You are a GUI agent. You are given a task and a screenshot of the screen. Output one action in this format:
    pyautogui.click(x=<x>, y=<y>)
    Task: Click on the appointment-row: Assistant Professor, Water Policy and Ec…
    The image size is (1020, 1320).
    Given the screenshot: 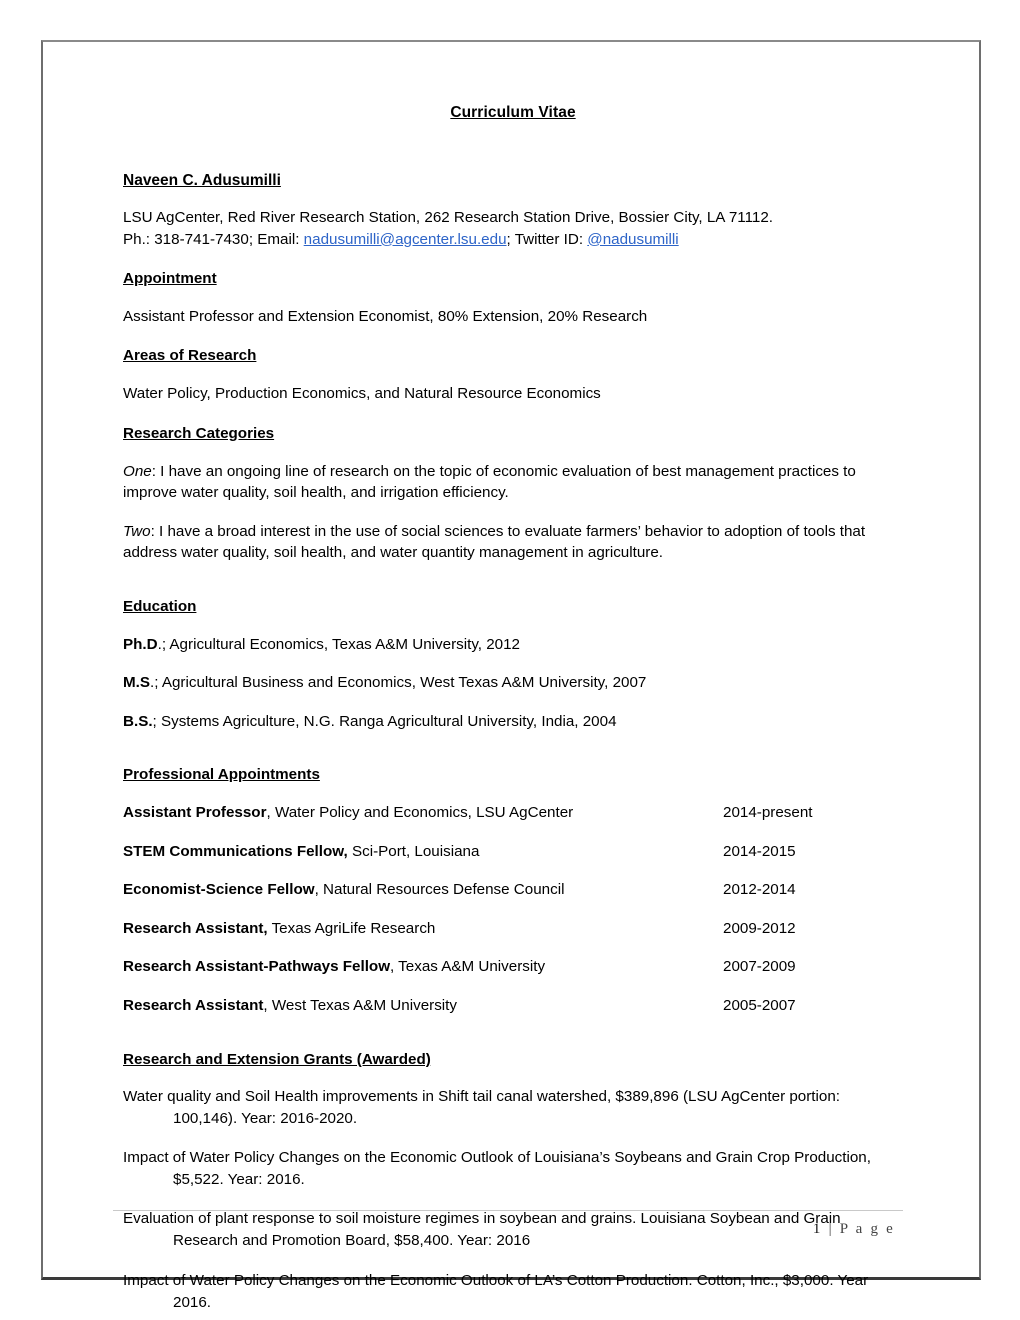 What is the action you would take?
    pyautogui.click(x=513, y=813)
    